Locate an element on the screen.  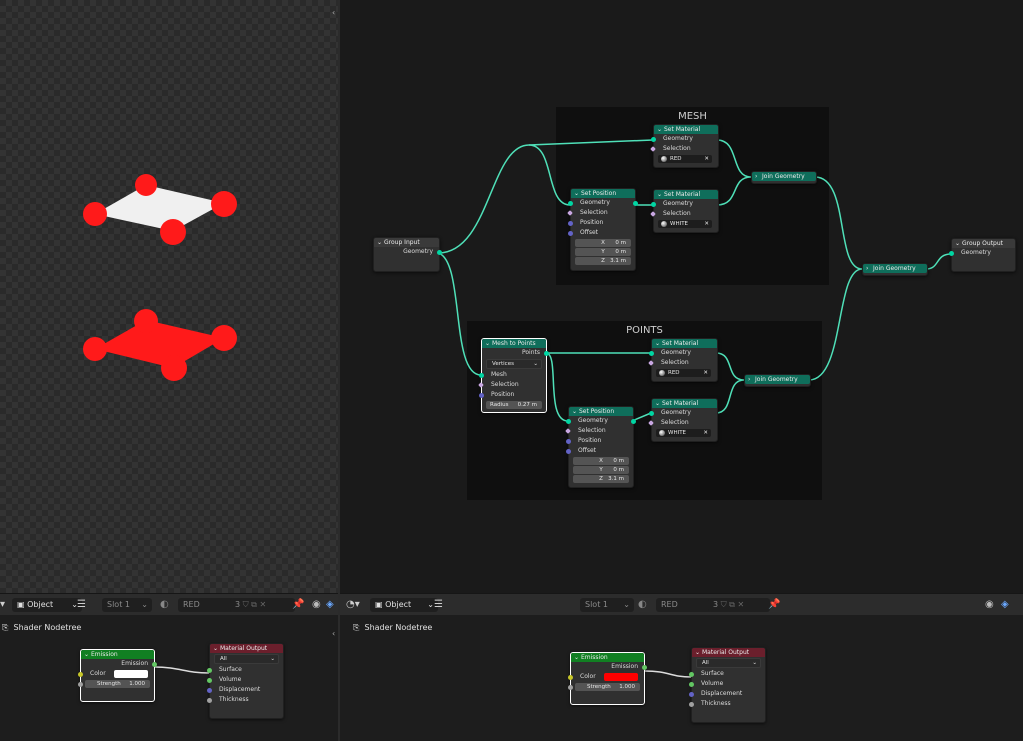
group-output-node: ⌄ Group Output Geometry is located at coordinates (982, 255).